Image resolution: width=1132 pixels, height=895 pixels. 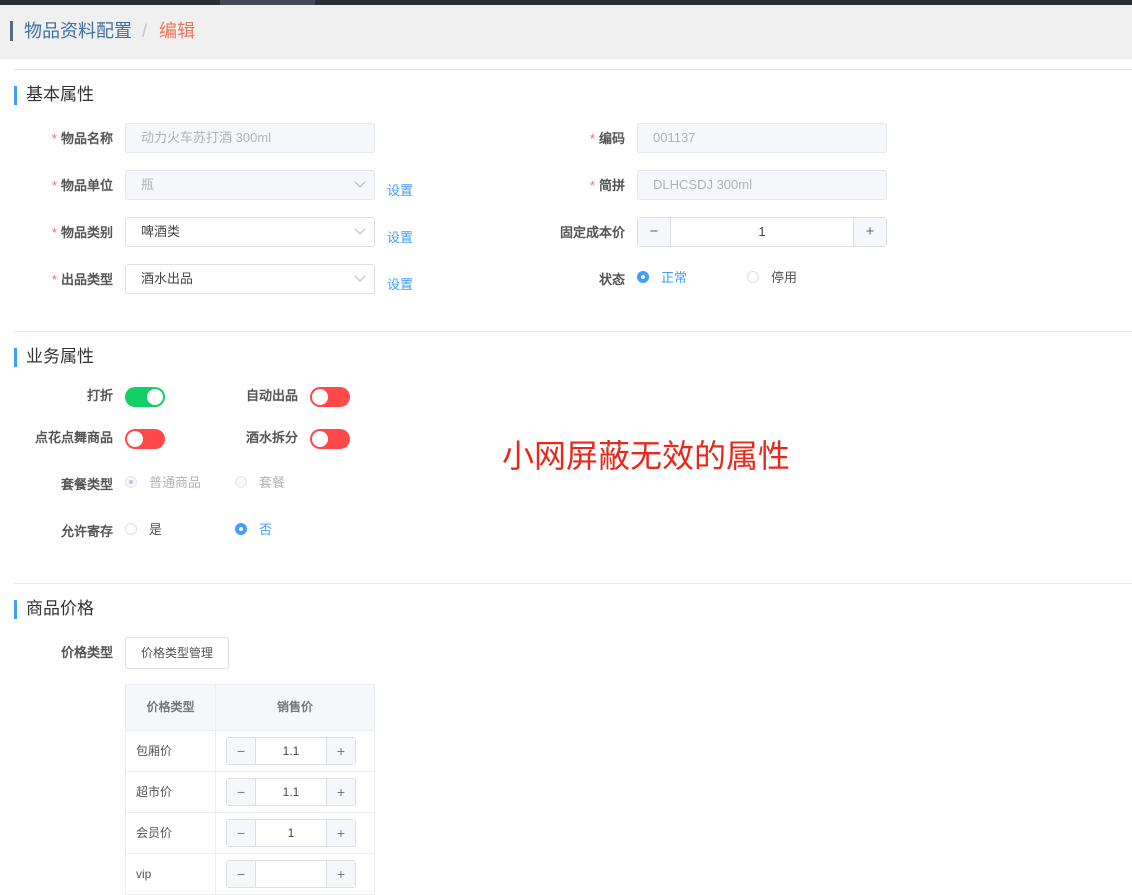 What do you see at coordinates (784, 277) in the screenshot?
I see `radio-label: 停用` at bounding box center [784, 277].